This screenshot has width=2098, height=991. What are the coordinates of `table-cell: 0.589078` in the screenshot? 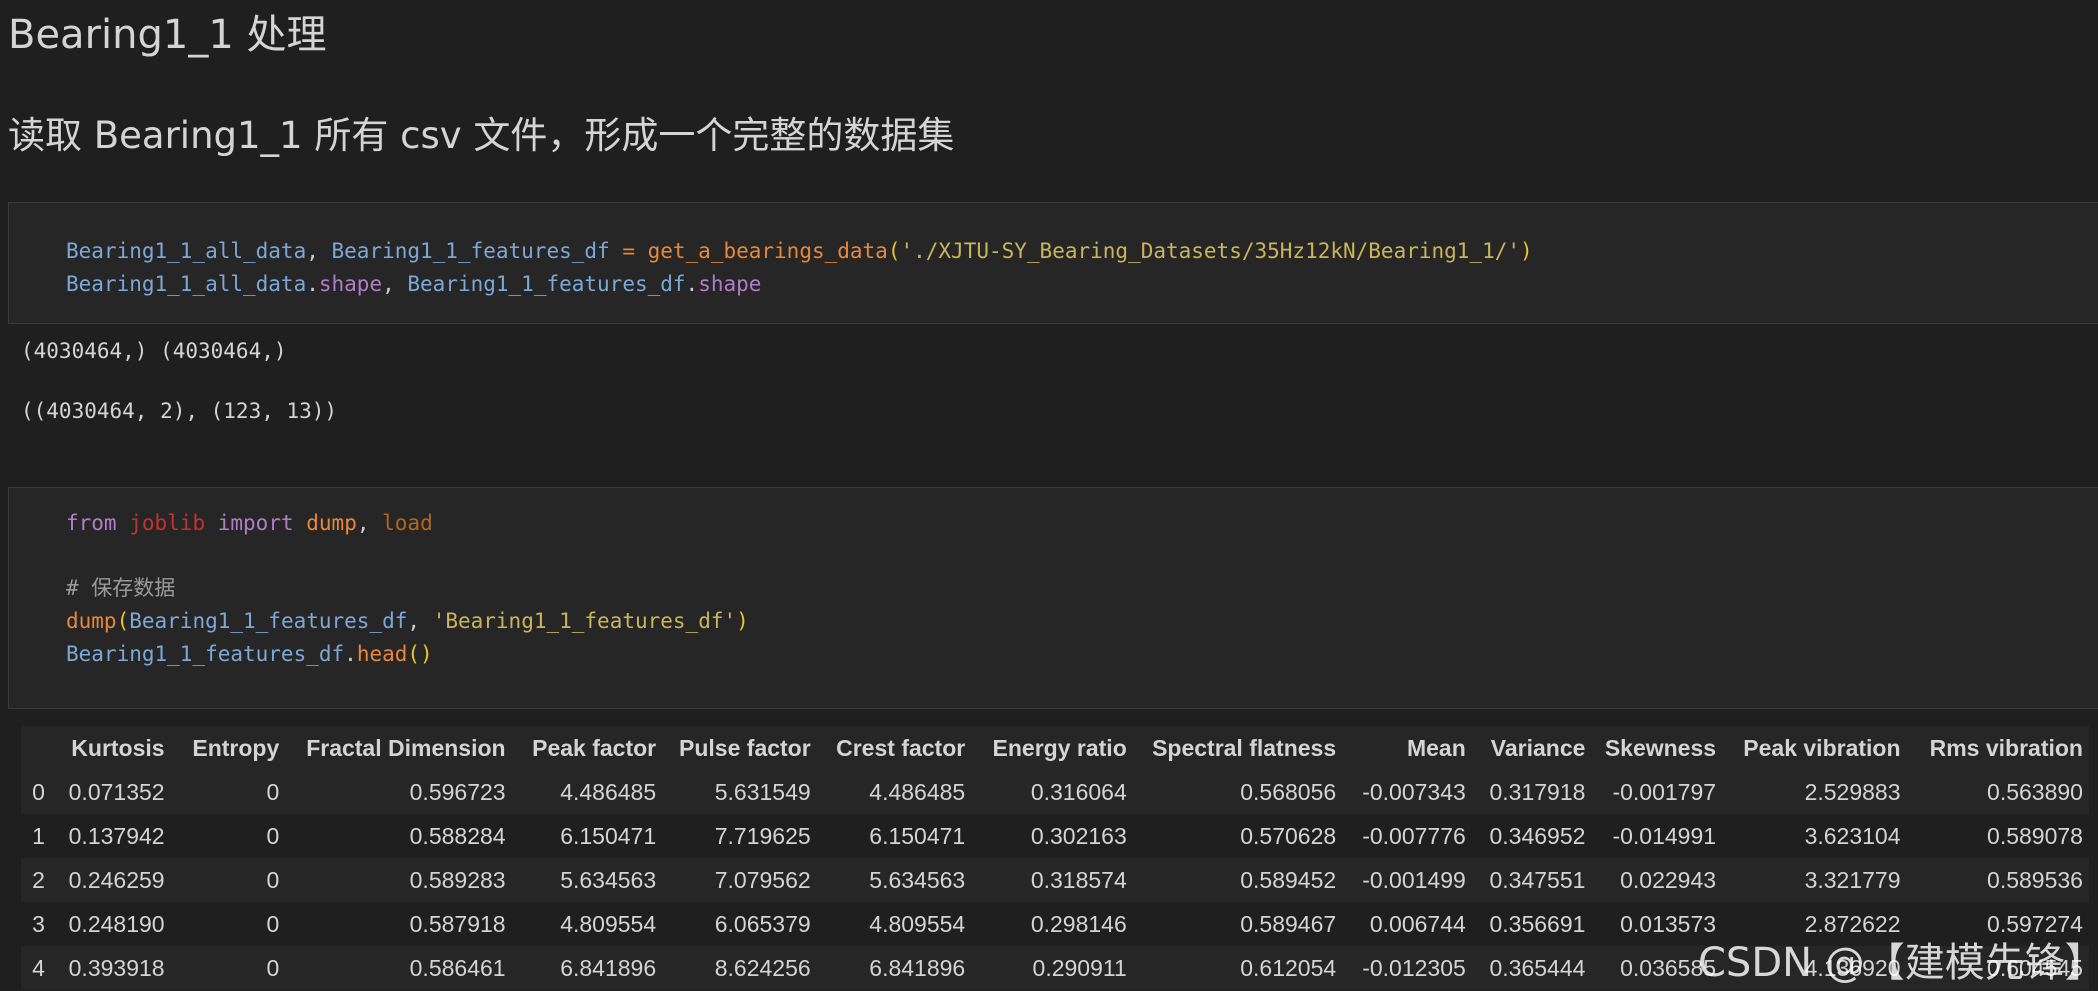 It's located at (2035, 835).